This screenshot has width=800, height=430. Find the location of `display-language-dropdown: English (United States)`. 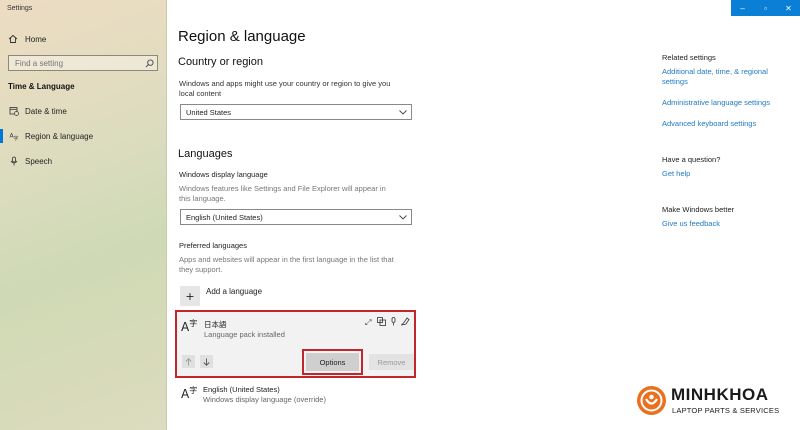

display-language-dropdown: English (United States) is located at coordinates (296, 217).